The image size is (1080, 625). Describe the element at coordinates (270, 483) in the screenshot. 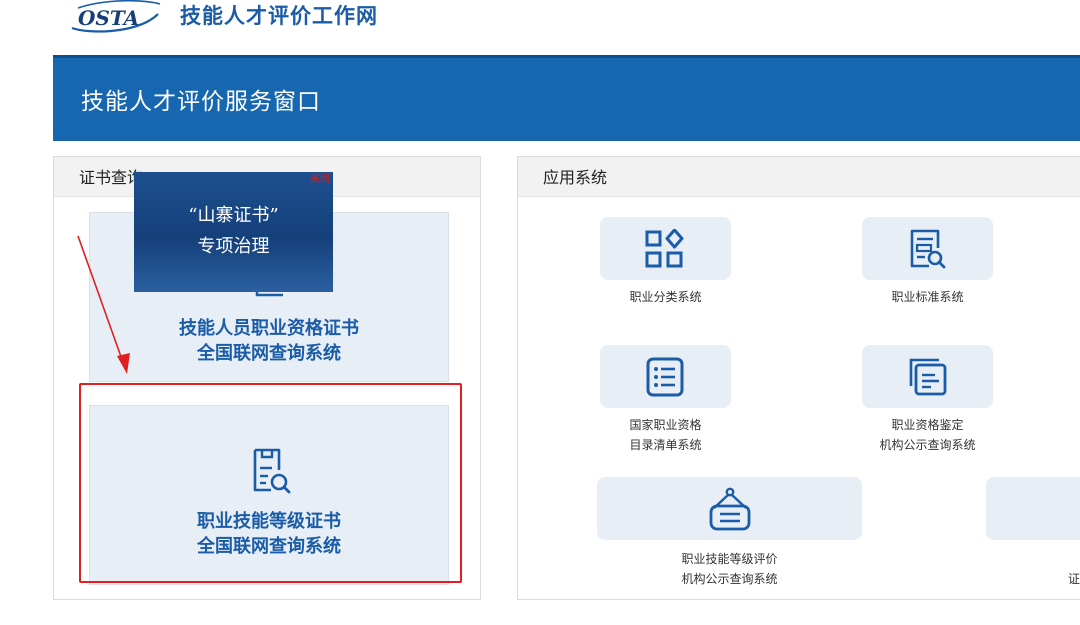

I see `annotation-highlight-box` at that location.